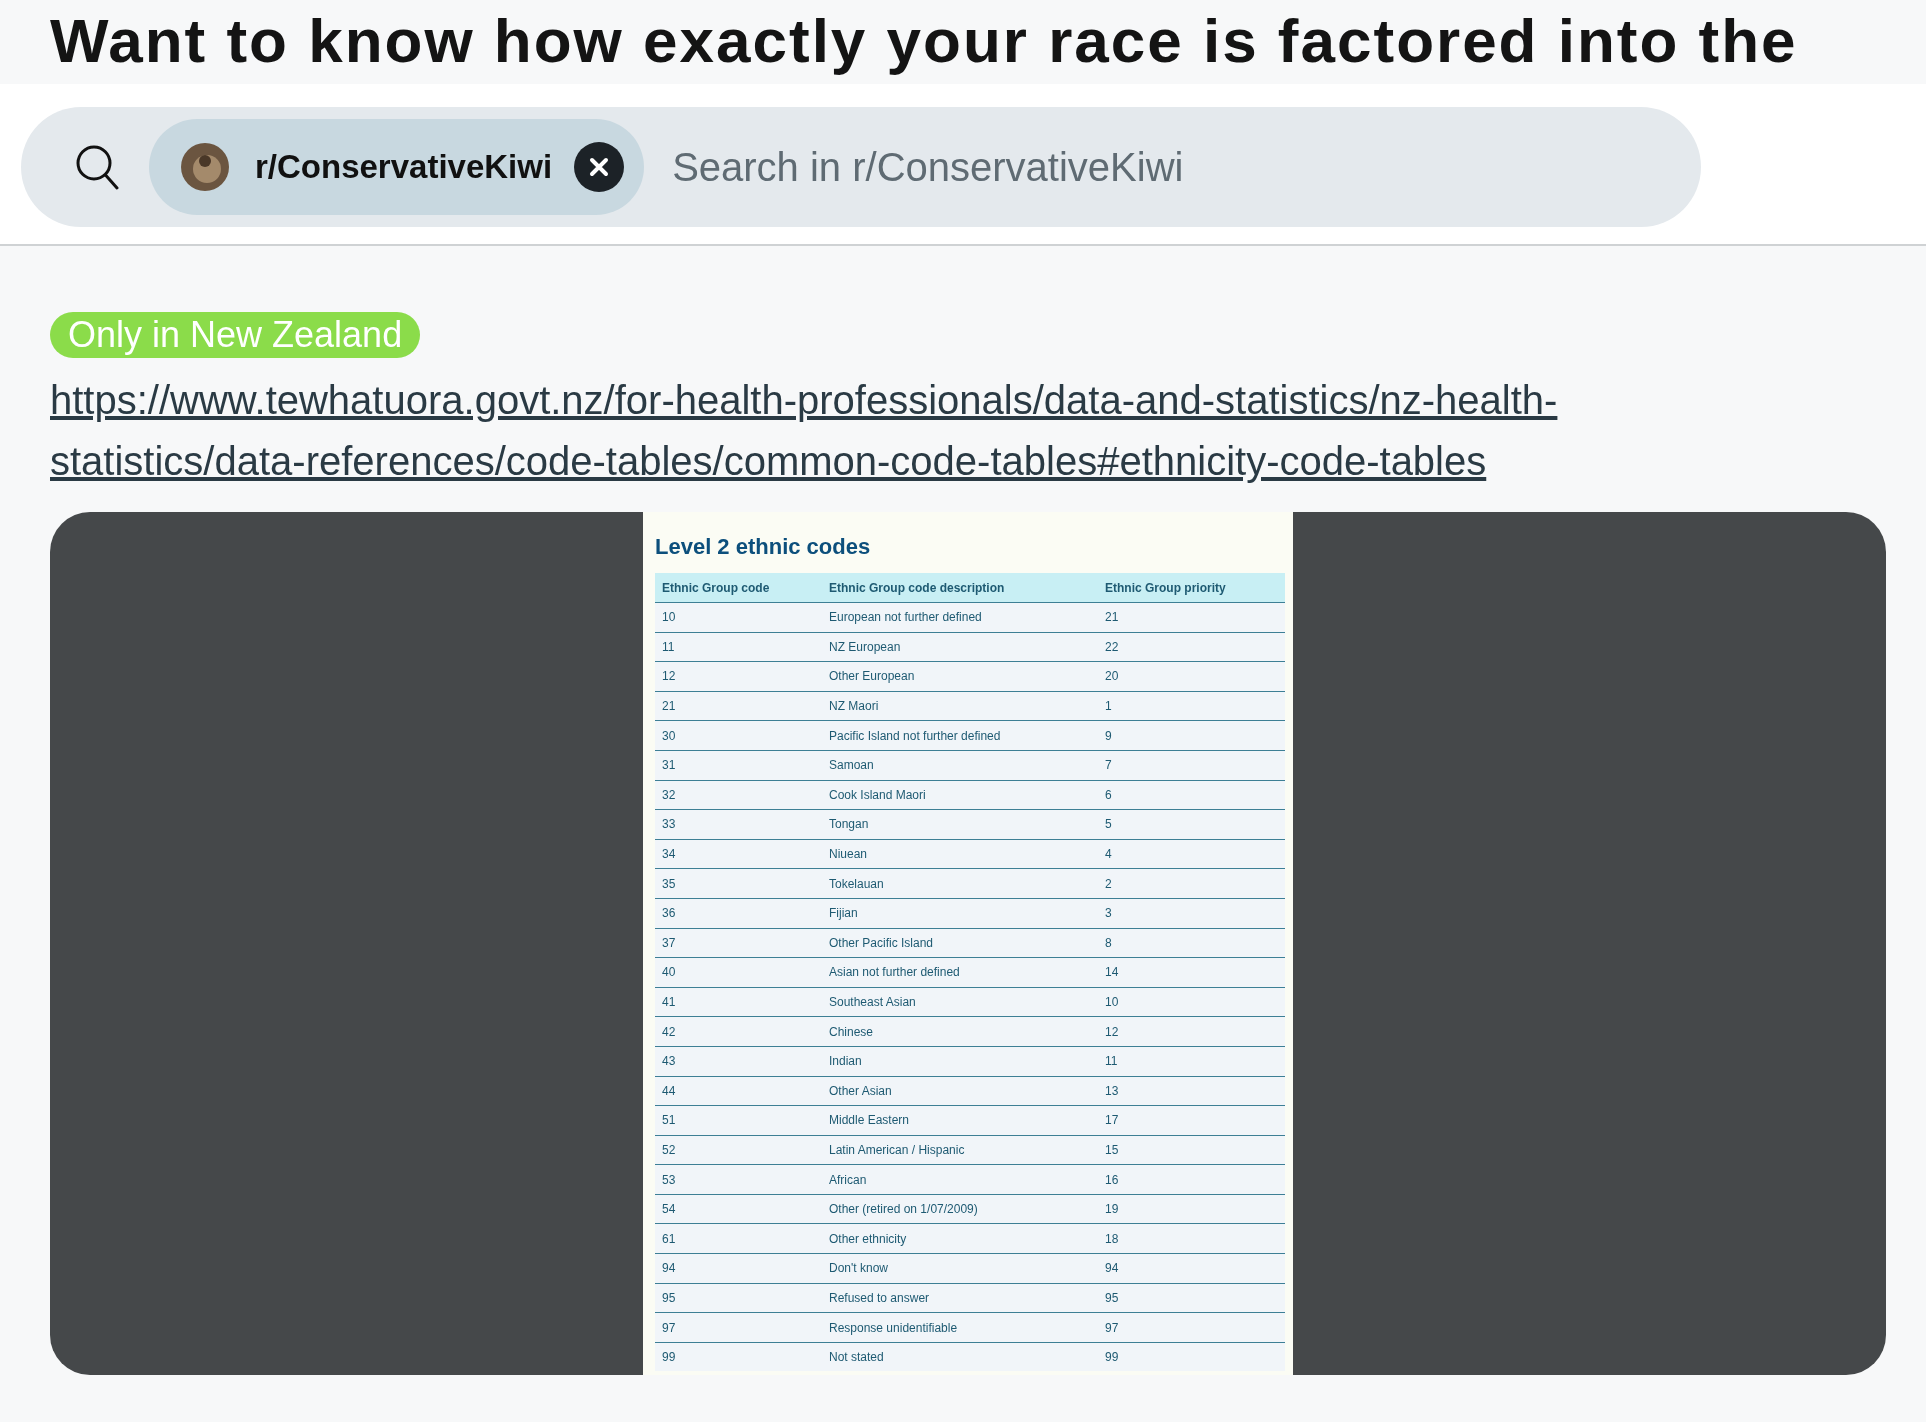 The image size is (1926, 1422). Describe the element at coordinates (960, 795) in the screenshot. I see `table-cell: Cook Island Maori` at that location.